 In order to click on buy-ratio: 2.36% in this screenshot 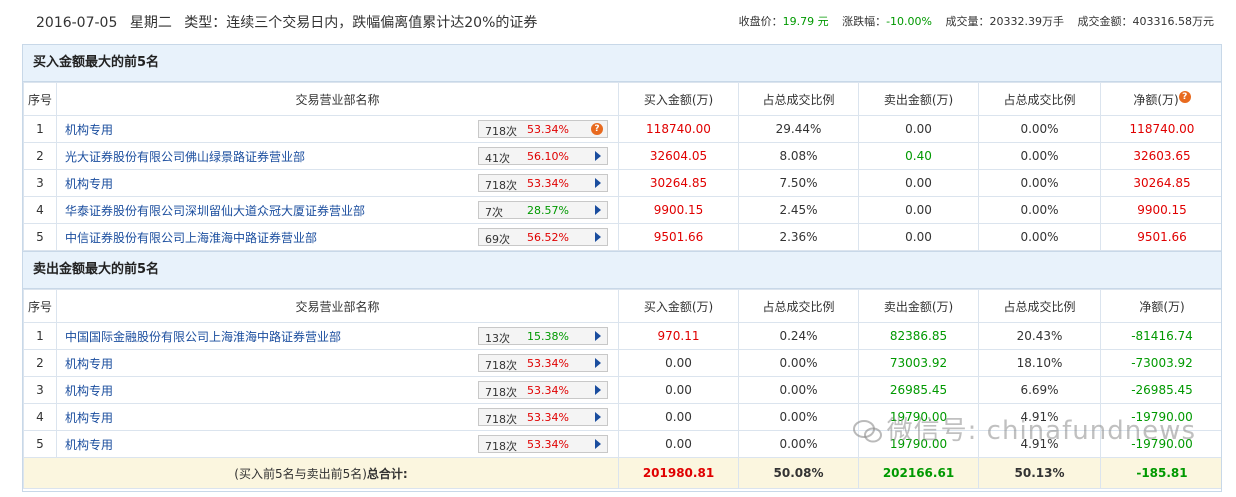, I will do `click(798, 237)`.